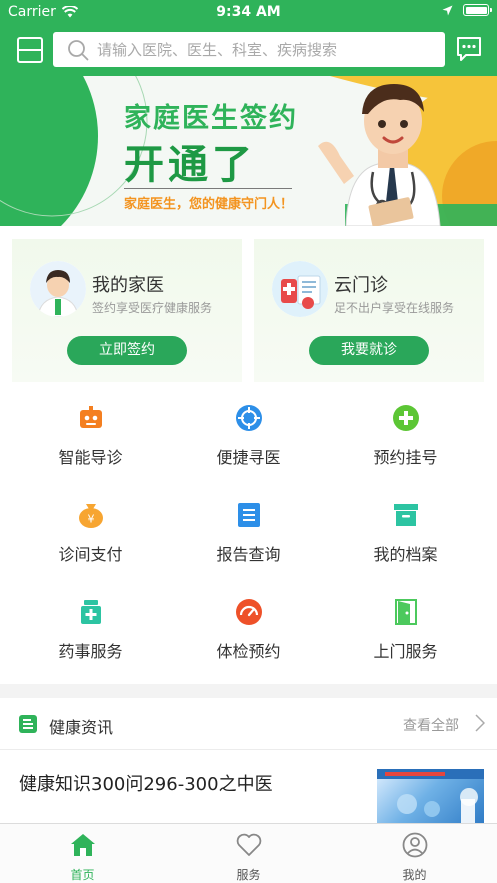 This screenshot has width=497, height=883. I want to click on cloud-clinic-image, so click(300, 289).